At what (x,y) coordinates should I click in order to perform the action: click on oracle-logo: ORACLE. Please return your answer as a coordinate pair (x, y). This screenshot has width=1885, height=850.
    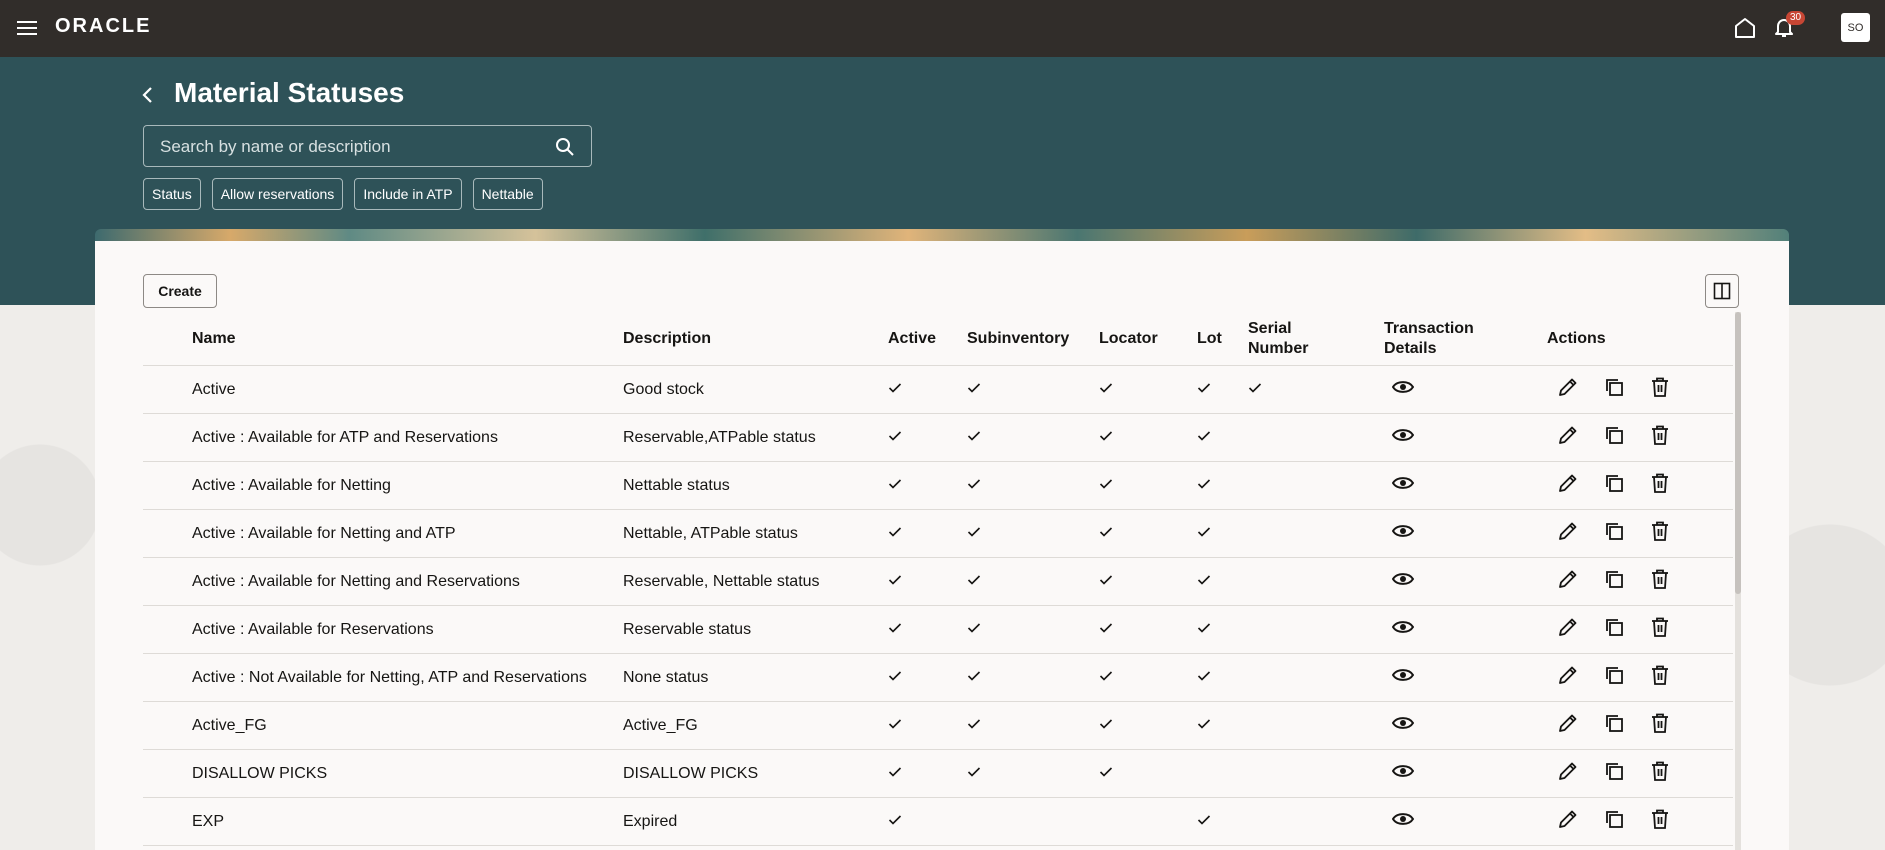
    Looking at the image, I should click on (103, 26).